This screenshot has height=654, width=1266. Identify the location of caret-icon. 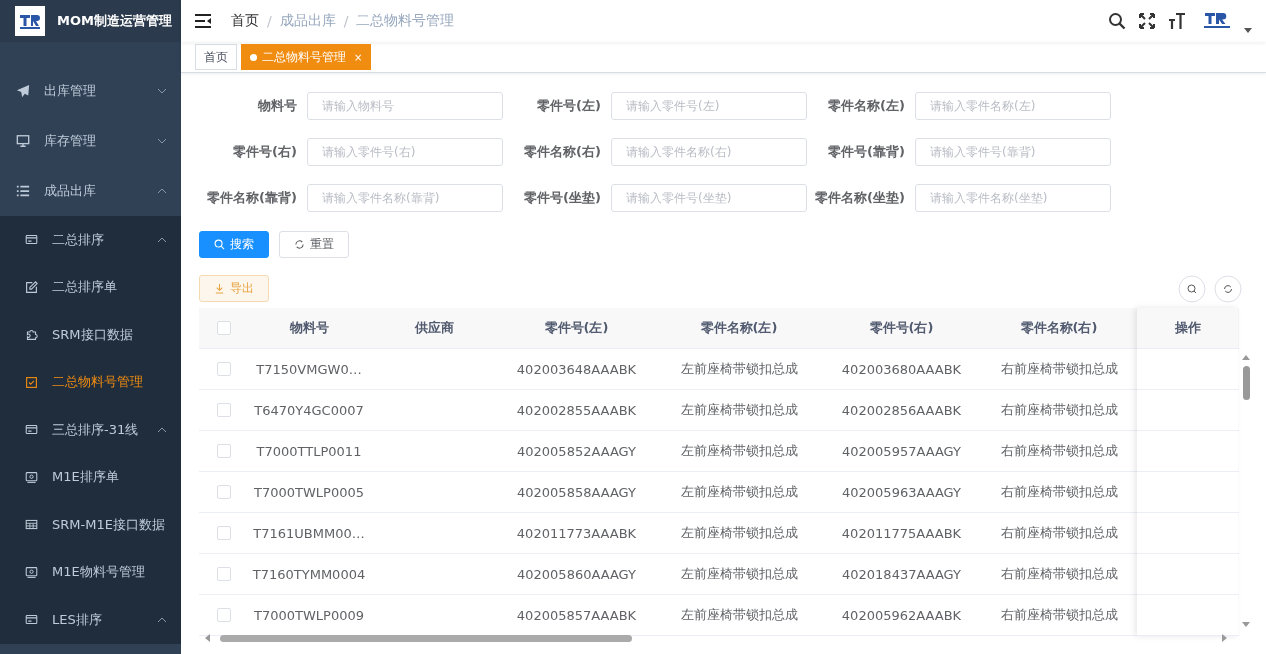
(1248, 30).